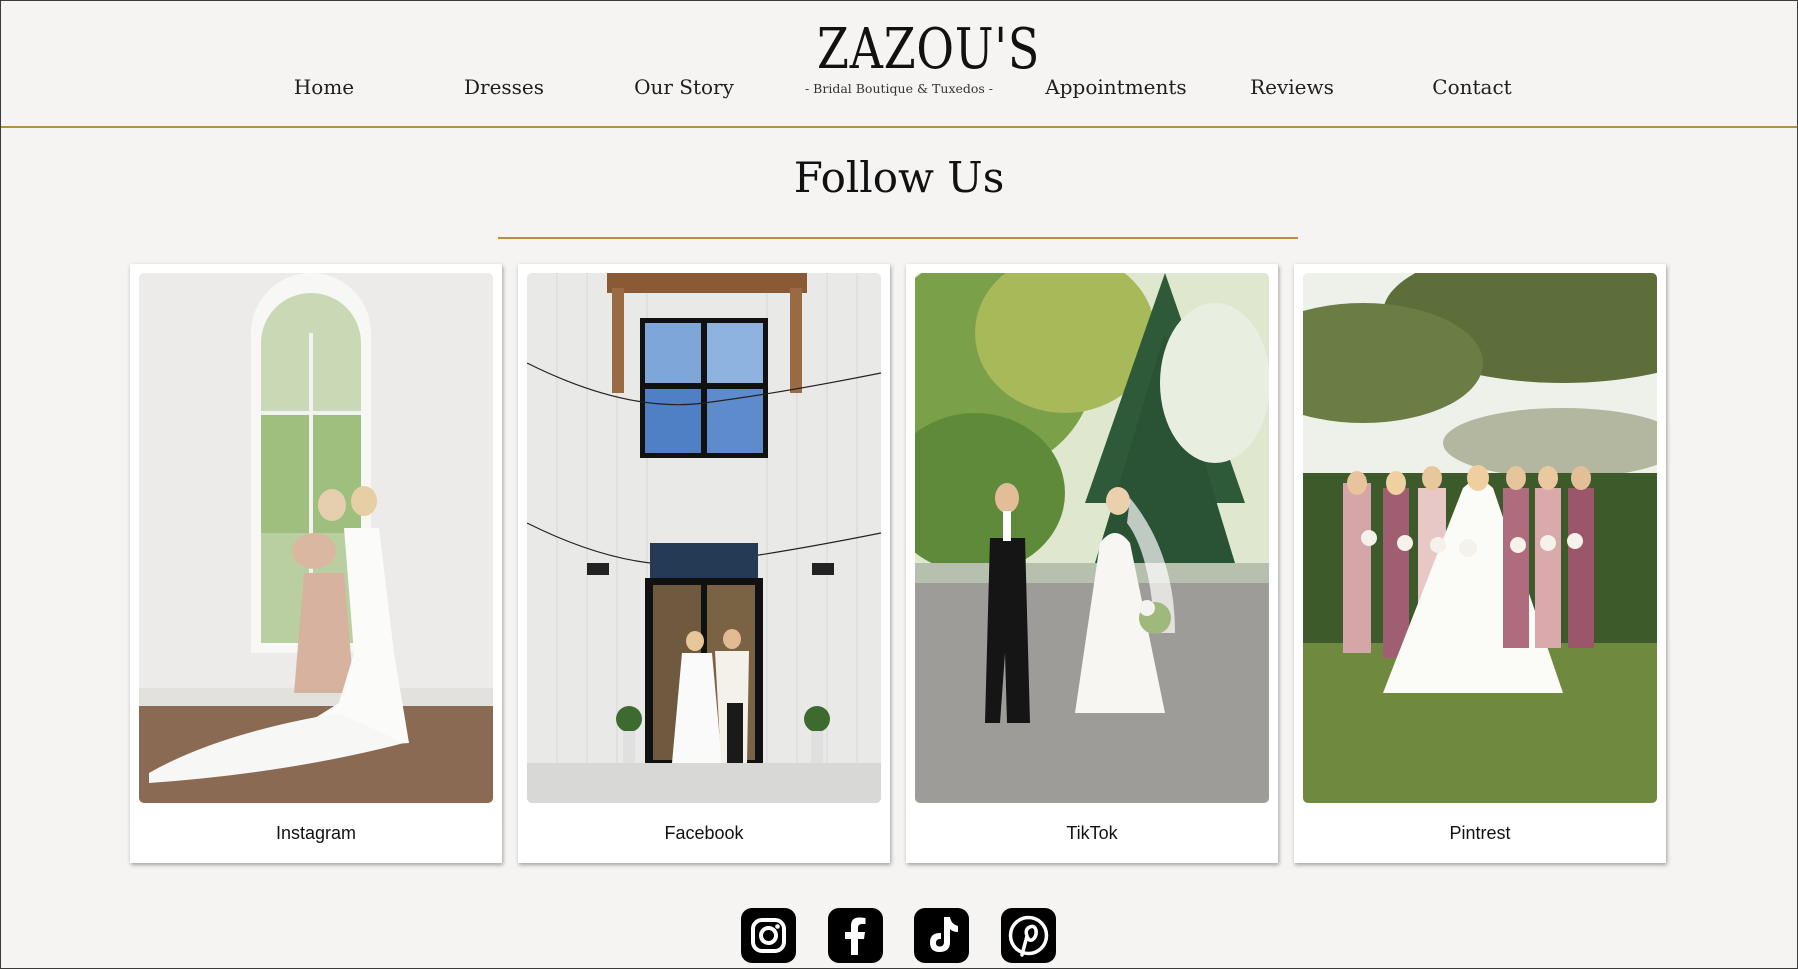 This screenshot has height=969, width=1798. Describe the element at coordinates (316, 538) in the screenshot. I see `bride-getting-dressed-photo` at that location.